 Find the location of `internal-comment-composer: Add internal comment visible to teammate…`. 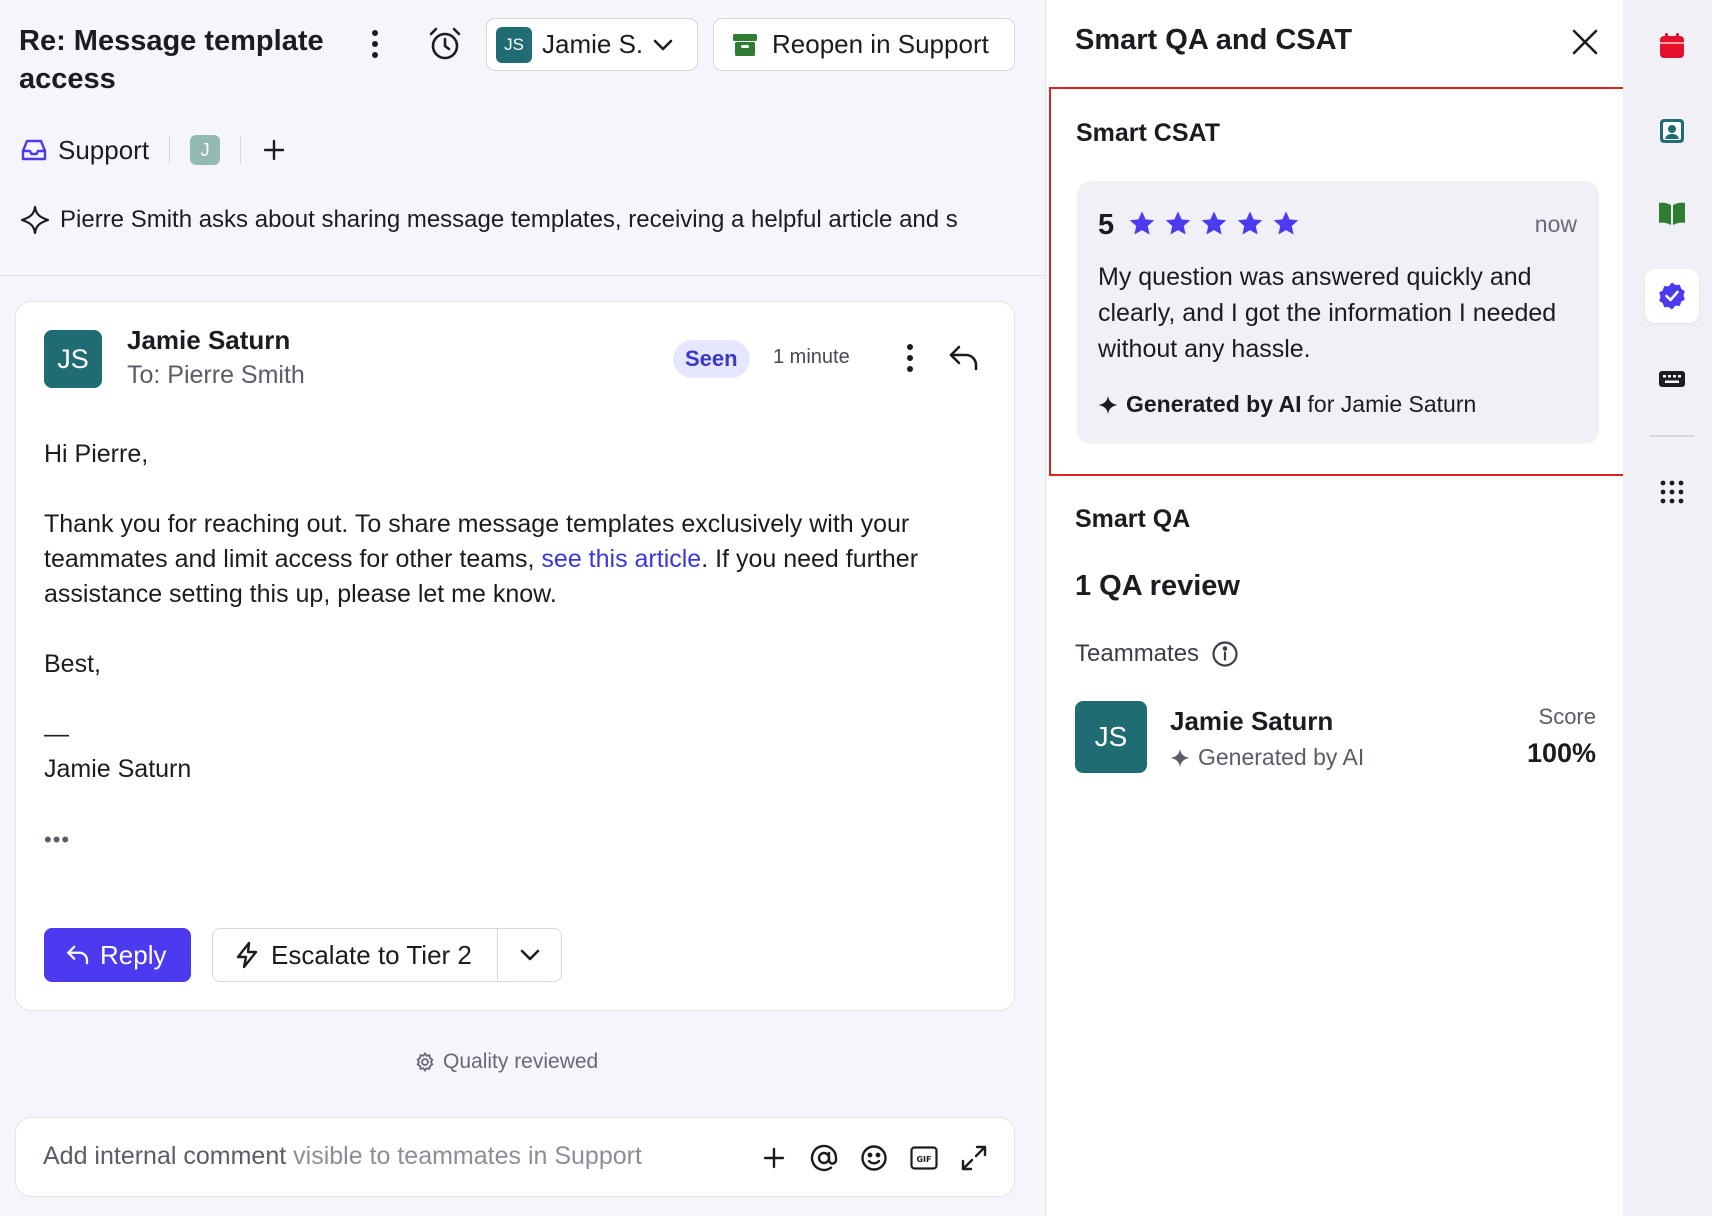

internal-comment-composer: Add internal comment visible to teammate… is located at coordinates (515, 1157).